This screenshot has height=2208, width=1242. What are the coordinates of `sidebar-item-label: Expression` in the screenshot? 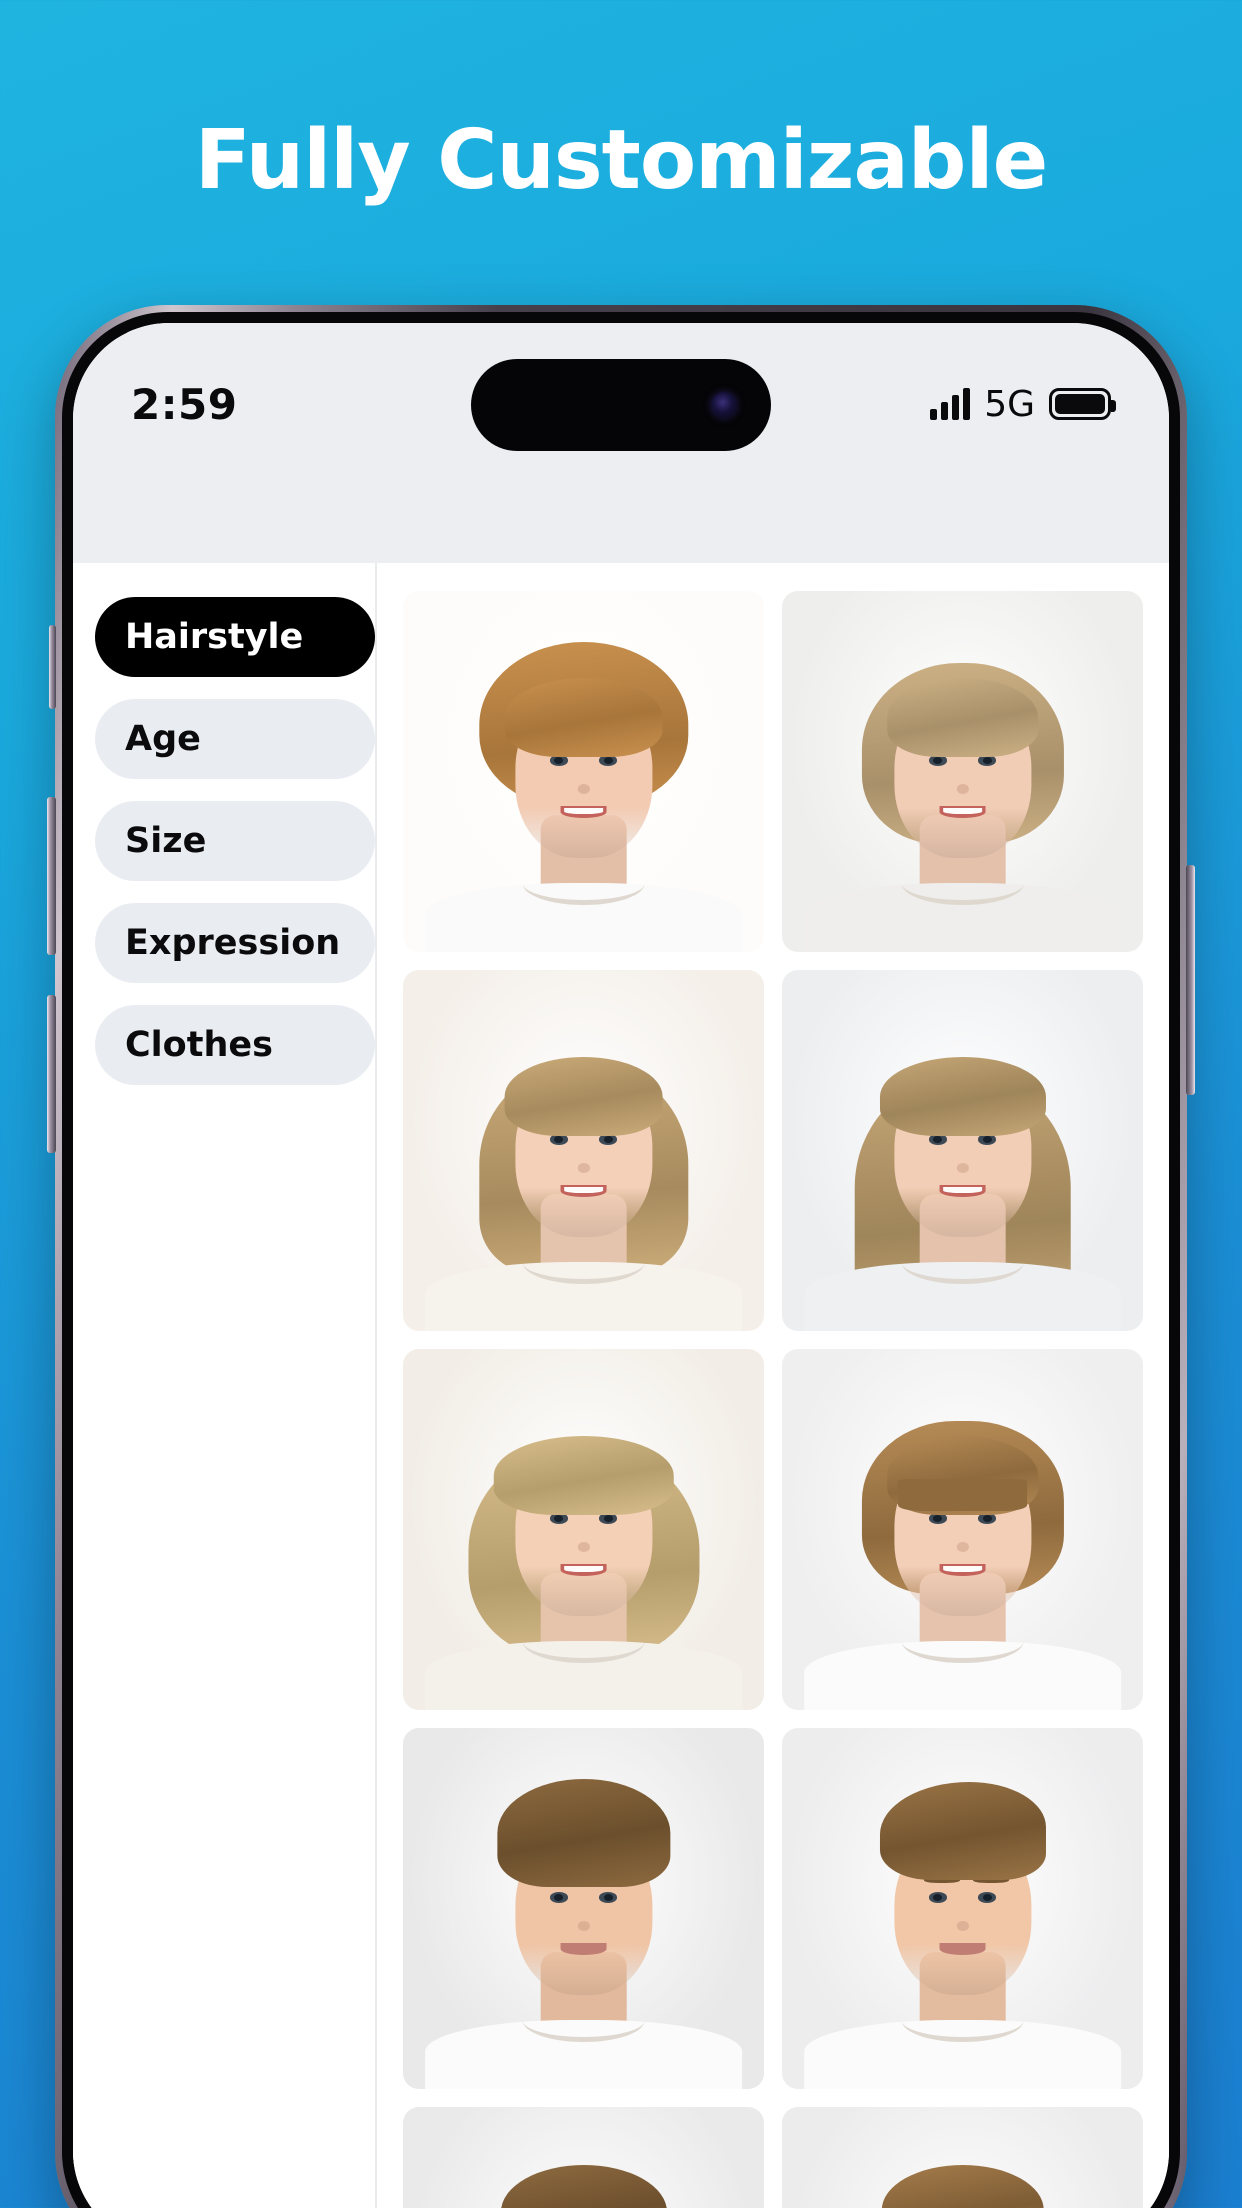 It's located at (233, 943).